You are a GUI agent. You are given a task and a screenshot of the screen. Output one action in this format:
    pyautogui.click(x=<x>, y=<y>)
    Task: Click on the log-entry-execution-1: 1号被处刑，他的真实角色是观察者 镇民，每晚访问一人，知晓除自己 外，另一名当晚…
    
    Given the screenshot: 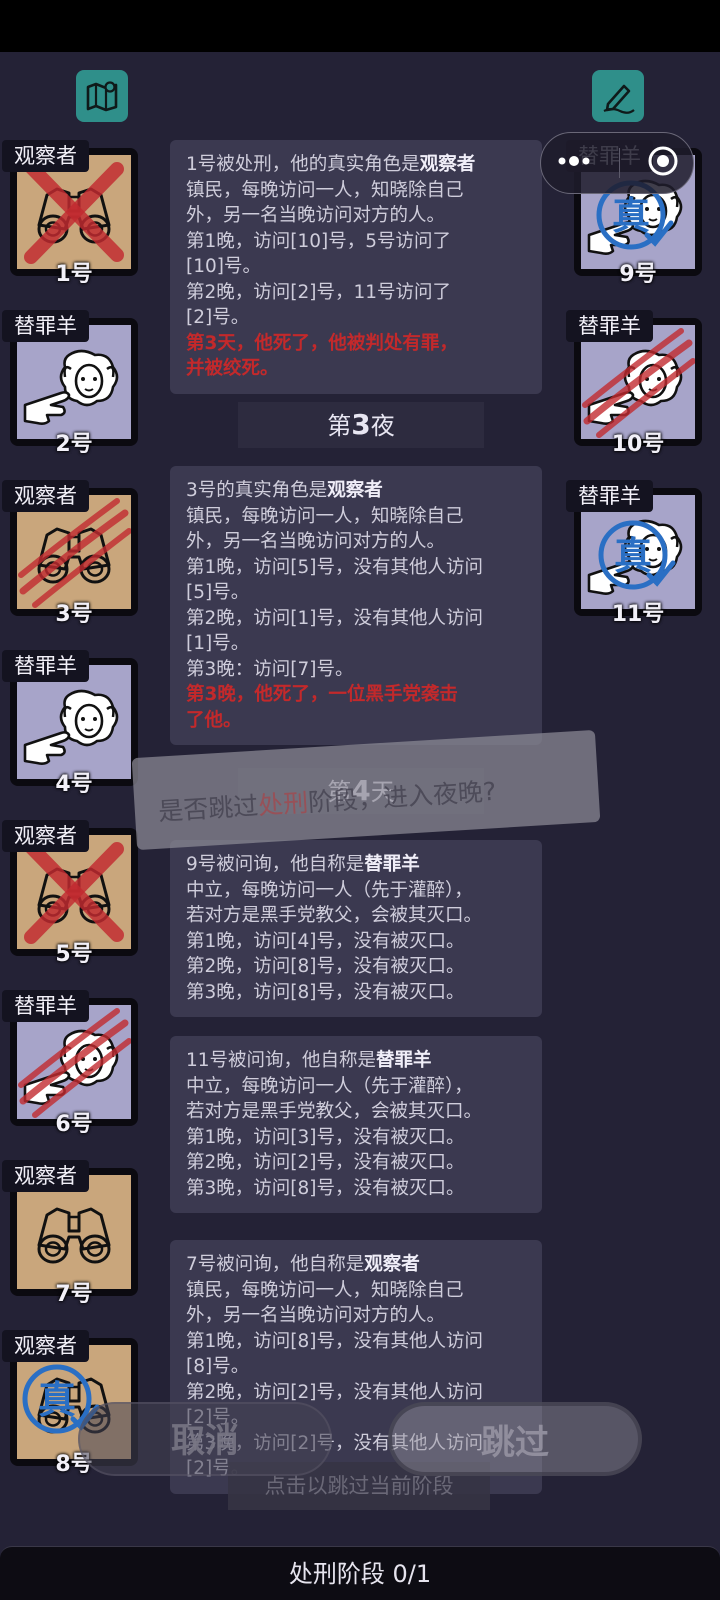 What is the action you would take?
    pyautogui.click(x=356, y=267)
    